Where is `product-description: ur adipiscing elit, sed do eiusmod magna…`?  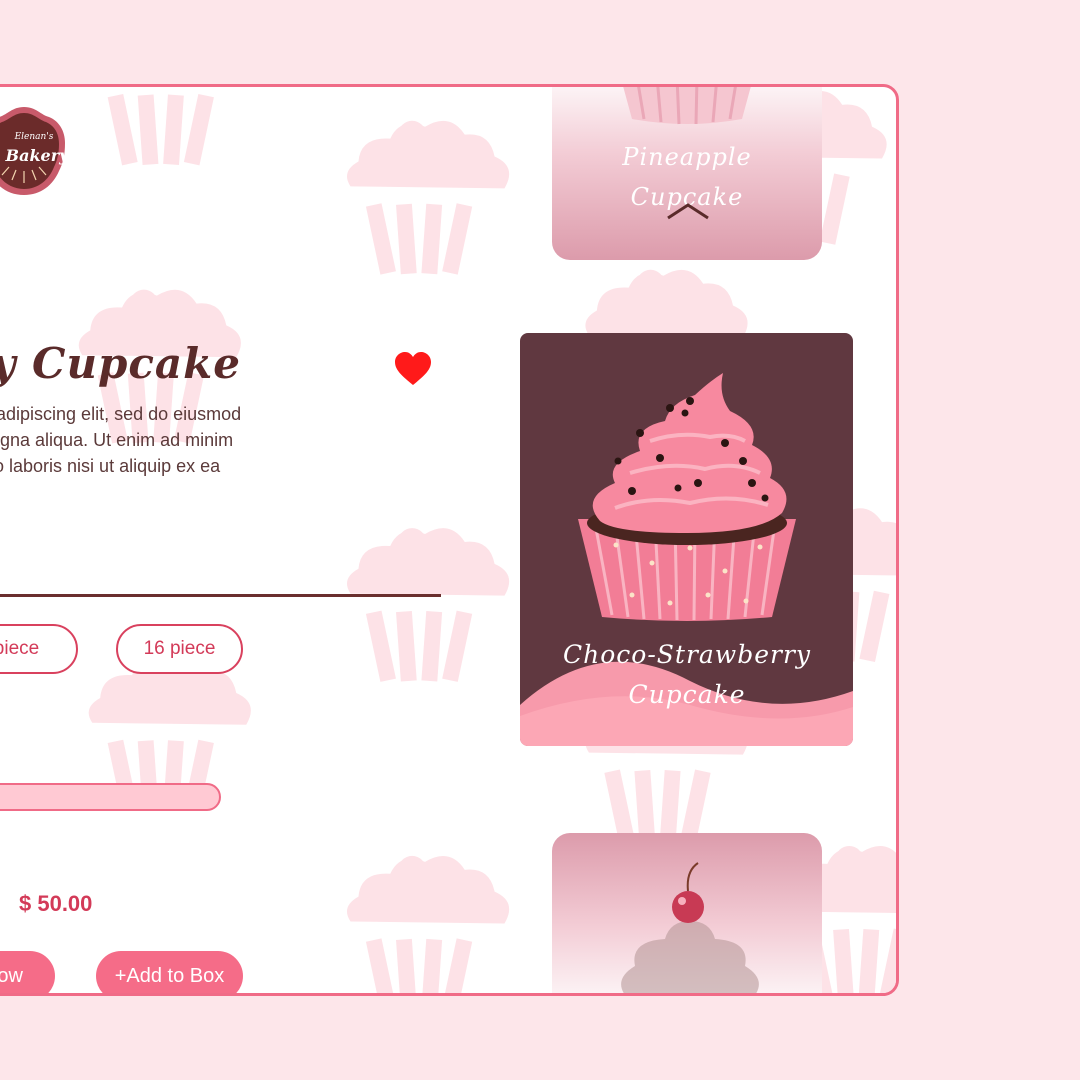
product-description: ur adipiscing elit, sed do eiusmod magna… is located at coordinates (121, 440).